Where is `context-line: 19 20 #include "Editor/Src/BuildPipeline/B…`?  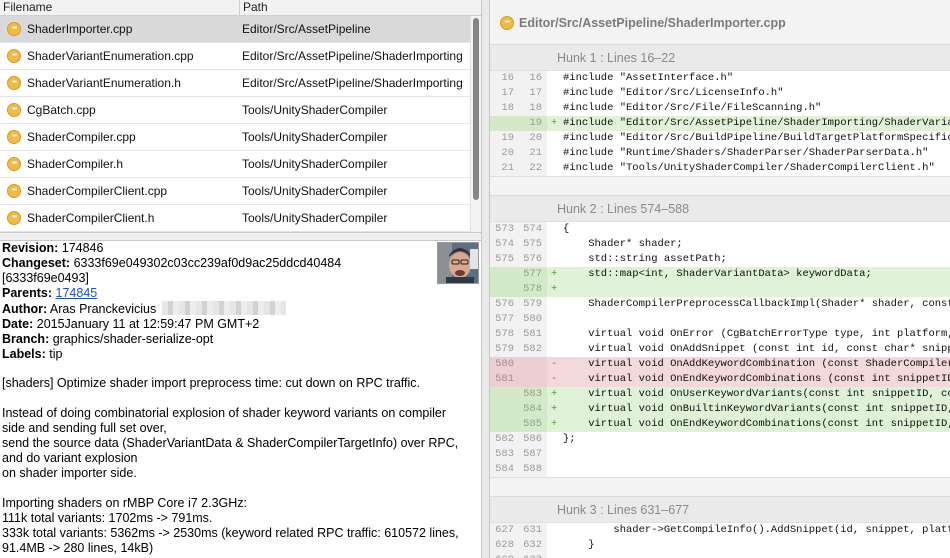 context-line: 19 20 #include "Editor/Src/BuildPipeline/B… is located at coordinates (720, 138).